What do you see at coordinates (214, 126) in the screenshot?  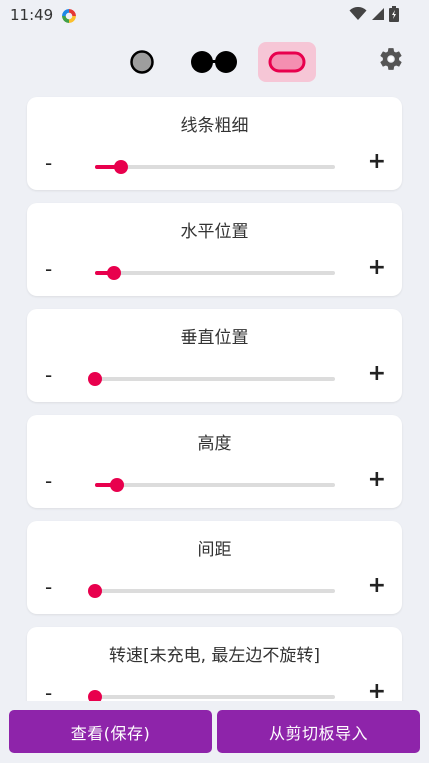 I see `slider-label: 线条粗细` at bounding box center [214, 126].